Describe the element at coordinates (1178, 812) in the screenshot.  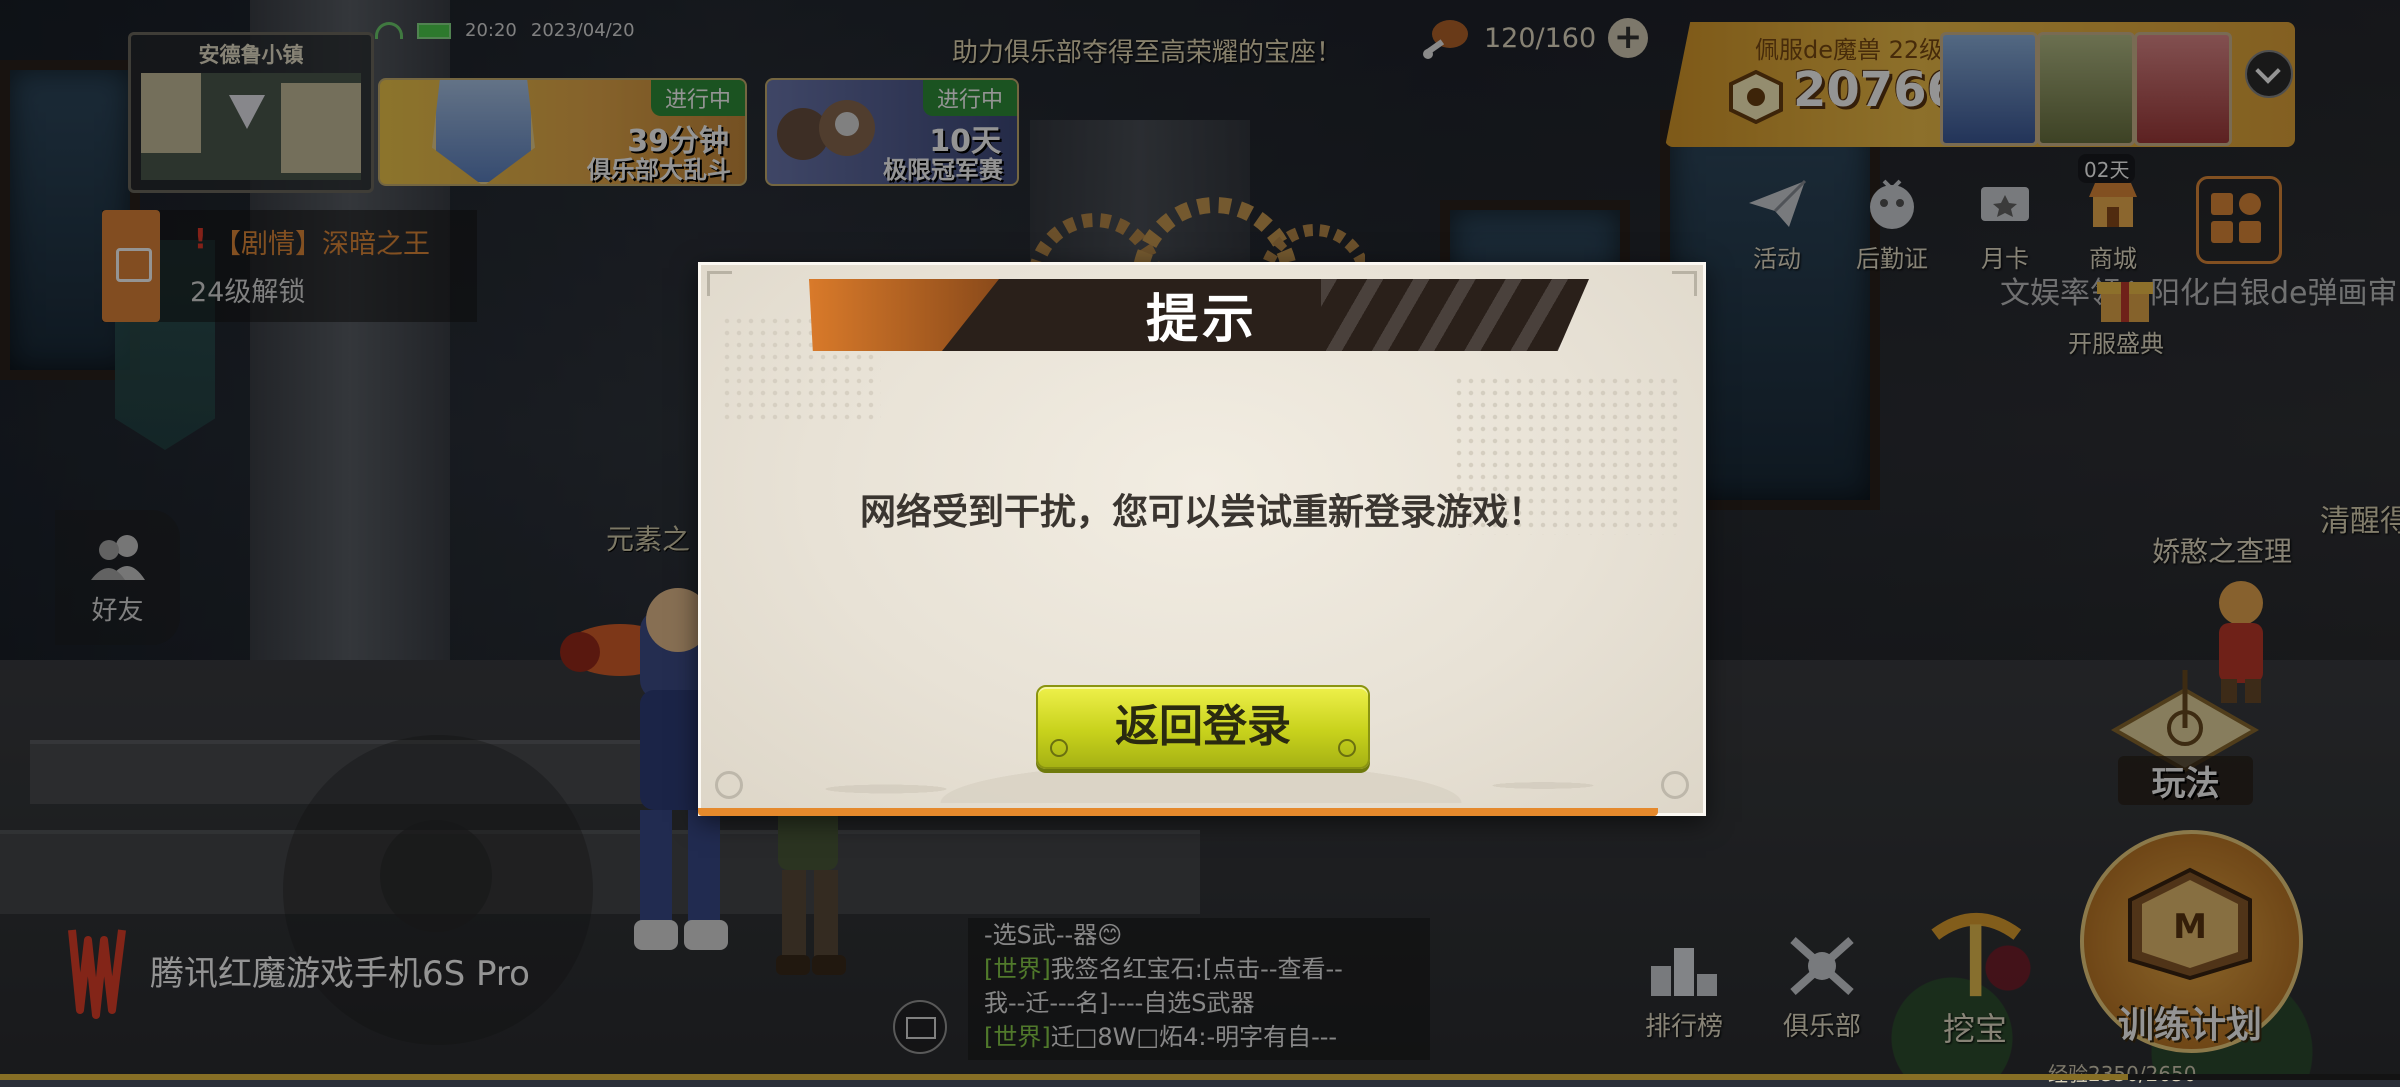
I see `dialog-accent-line` at that location.